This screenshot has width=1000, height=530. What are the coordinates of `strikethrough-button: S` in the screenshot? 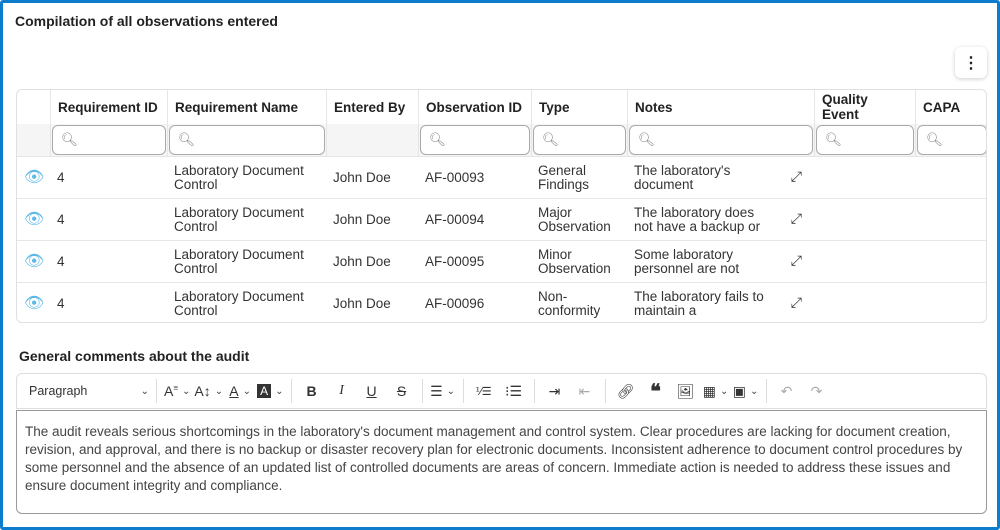 It's located at (402, 391).